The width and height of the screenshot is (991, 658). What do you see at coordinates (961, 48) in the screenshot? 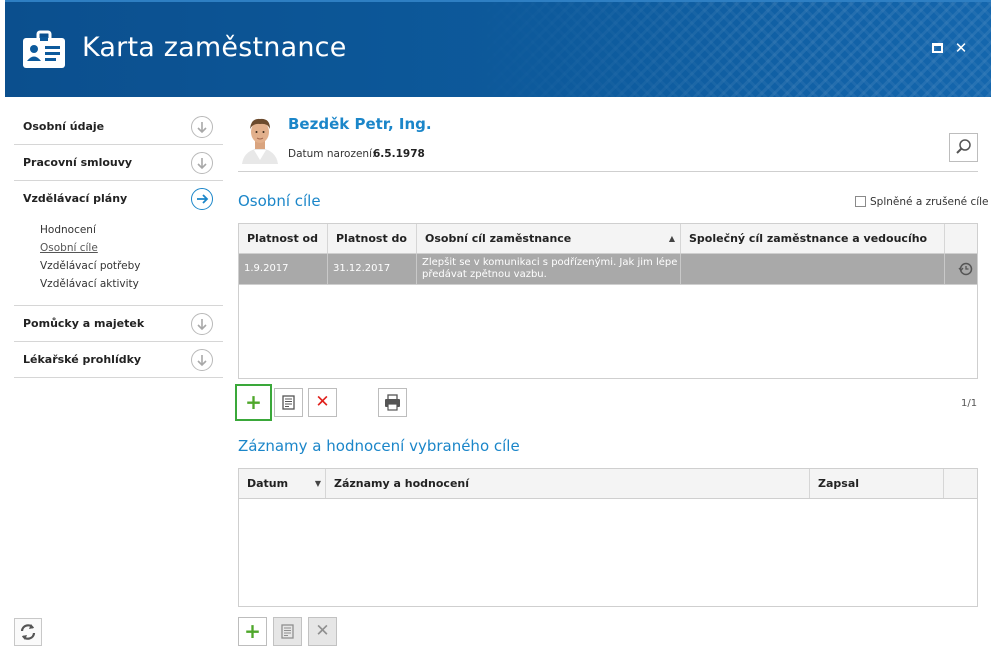
I see `close-button: ✕` at bounding box center [961, 48].